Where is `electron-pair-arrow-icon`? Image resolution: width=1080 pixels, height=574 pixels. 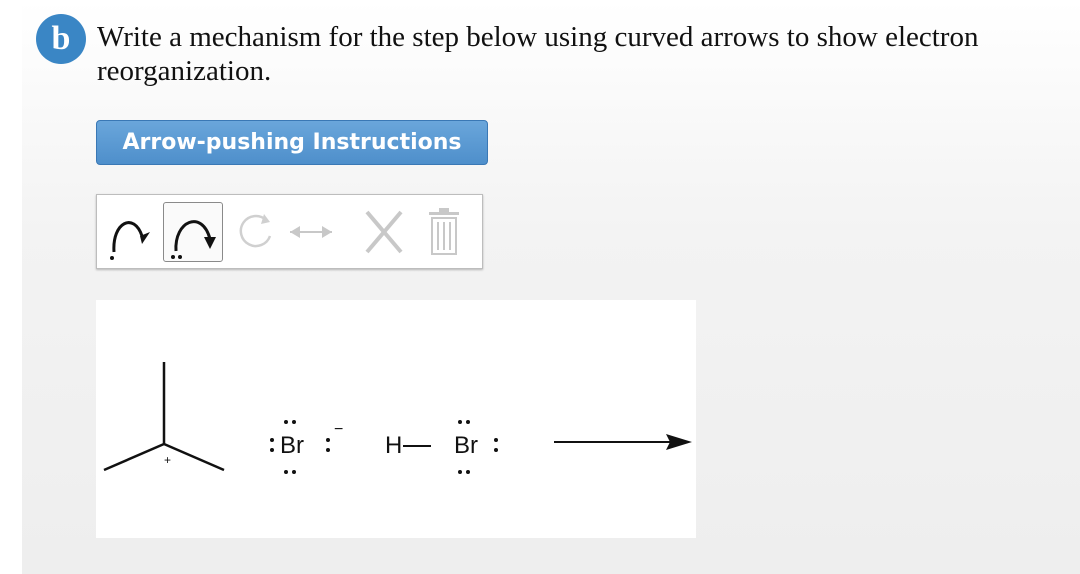 electron-pair-arrow-icon is located at coordinates (193, 239).